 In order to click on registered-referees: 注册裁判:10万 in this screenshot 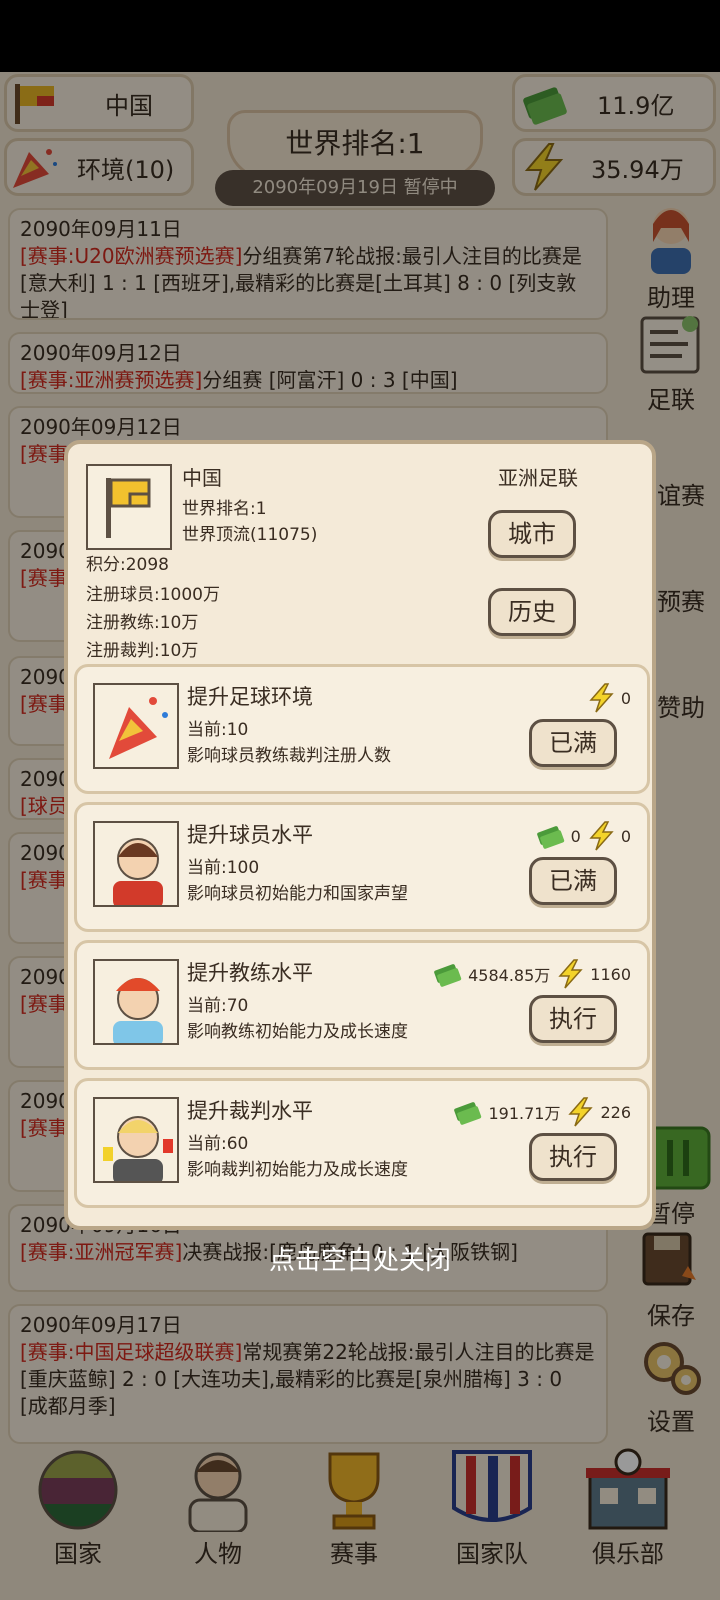, I will do `click(142, 651)`.